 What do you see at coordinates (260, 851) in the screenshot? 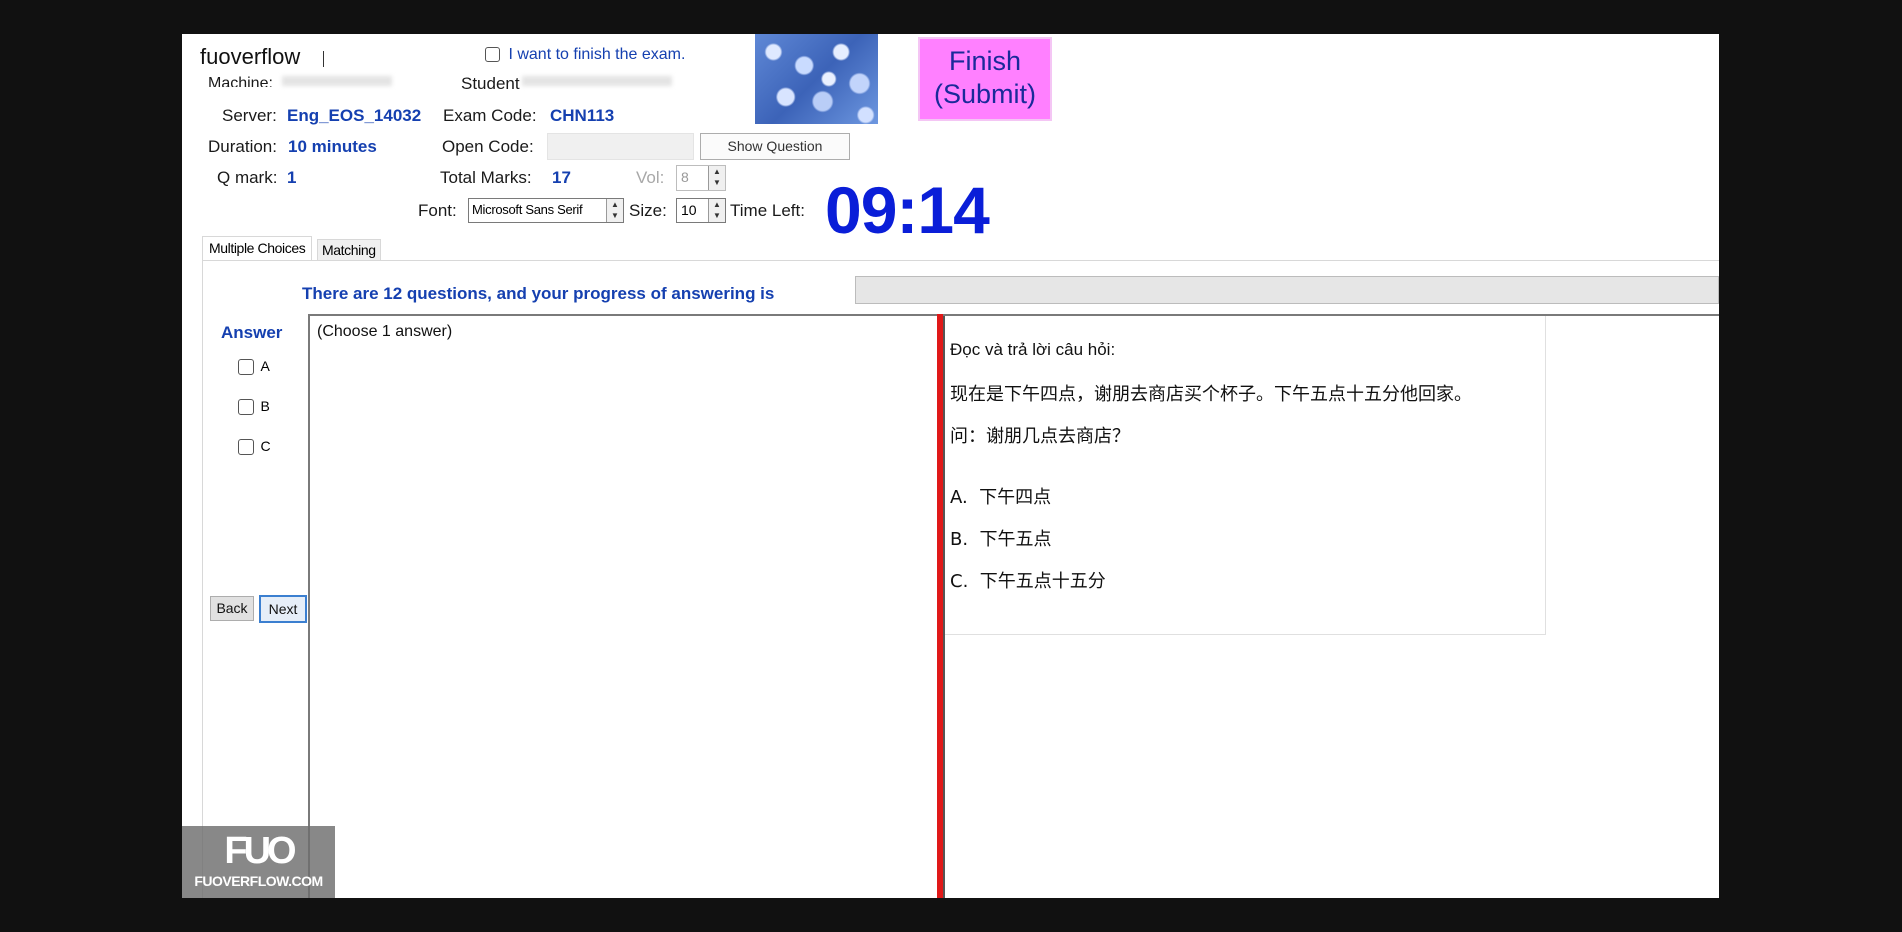
I see `watermark-logo: FUO` at bounding box center [260, 851].